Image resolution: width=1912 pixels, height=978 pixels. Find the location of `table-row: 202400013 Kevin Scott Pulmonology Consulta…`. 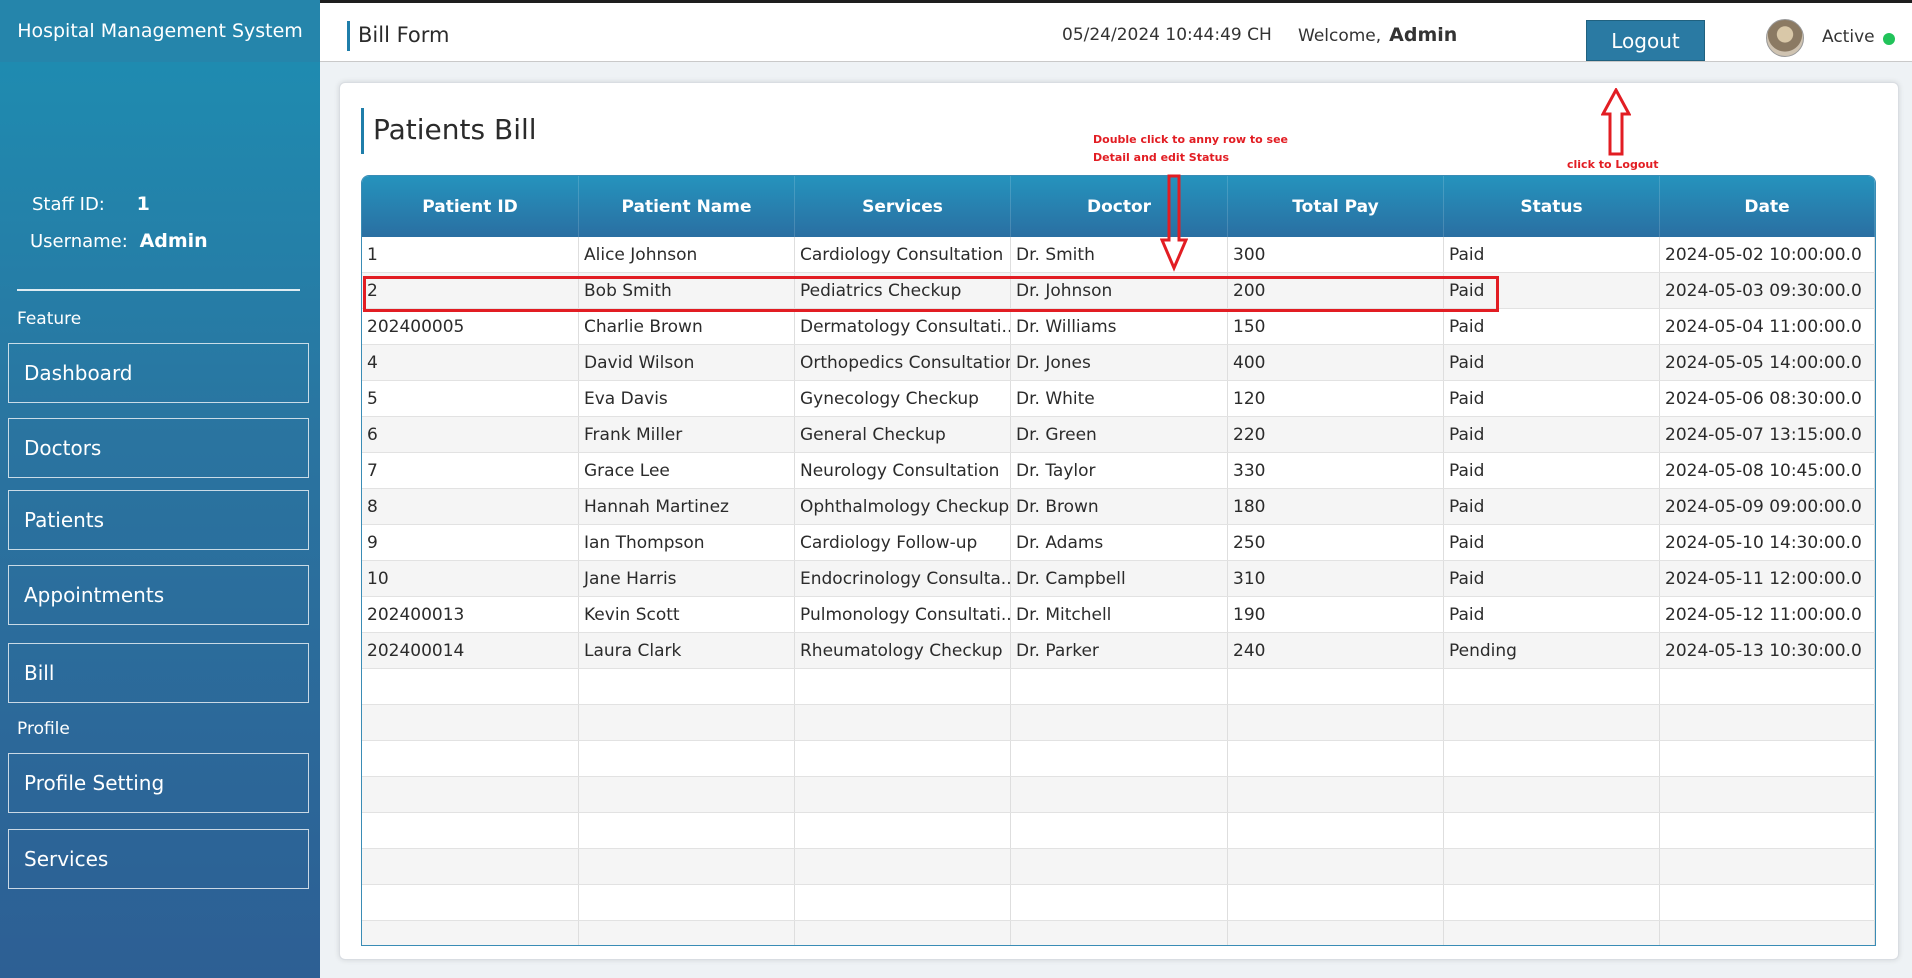

table-row: 202400013 Kevin Scott Pulmonology Consulta… is located at coordinates (1118, 615).